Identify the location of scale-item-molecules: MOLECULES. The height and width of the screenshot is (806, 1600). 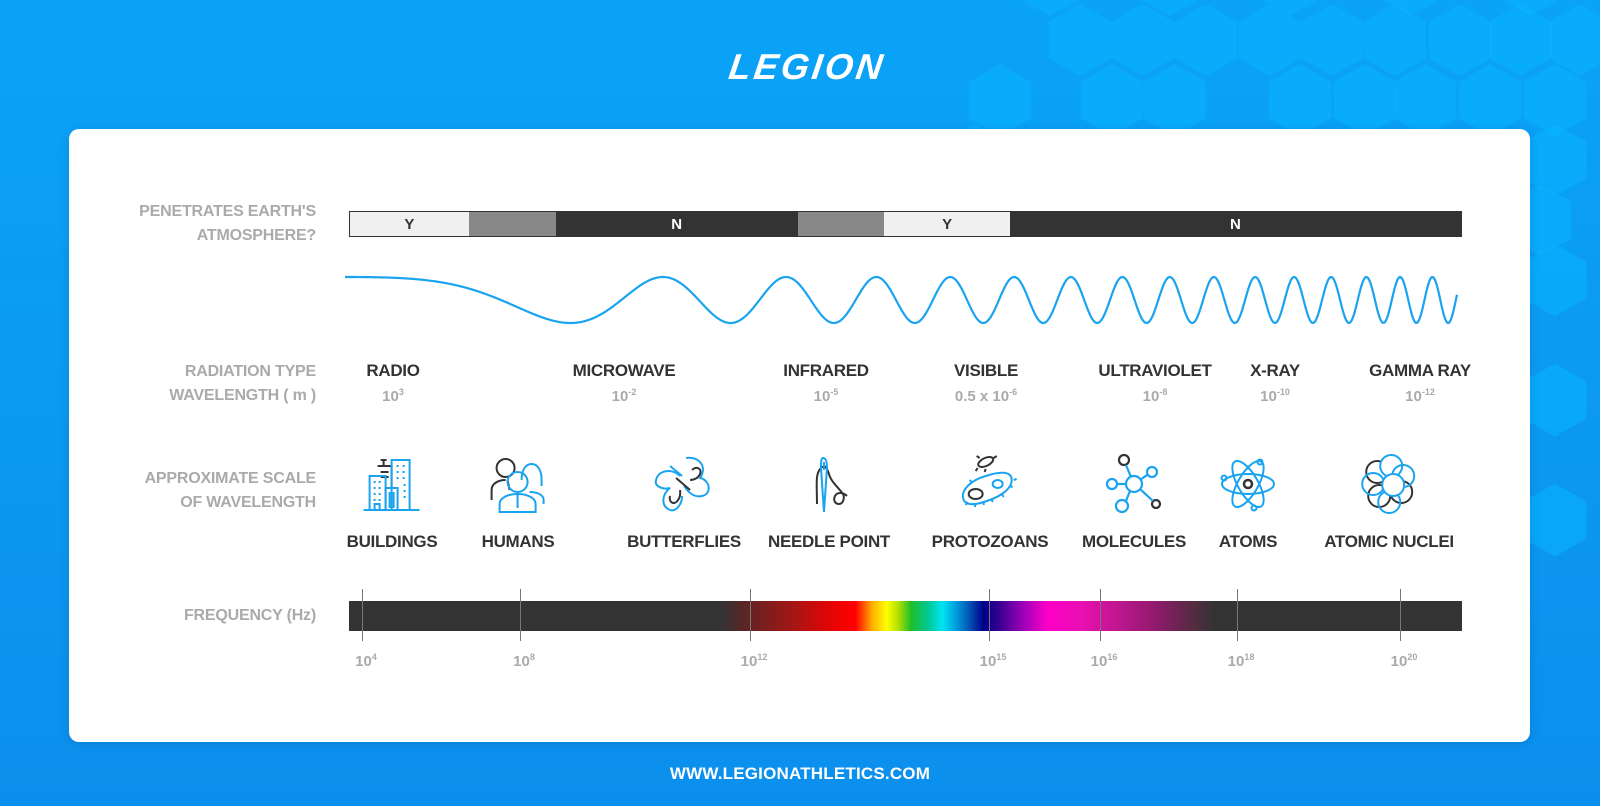
(1134, 502).